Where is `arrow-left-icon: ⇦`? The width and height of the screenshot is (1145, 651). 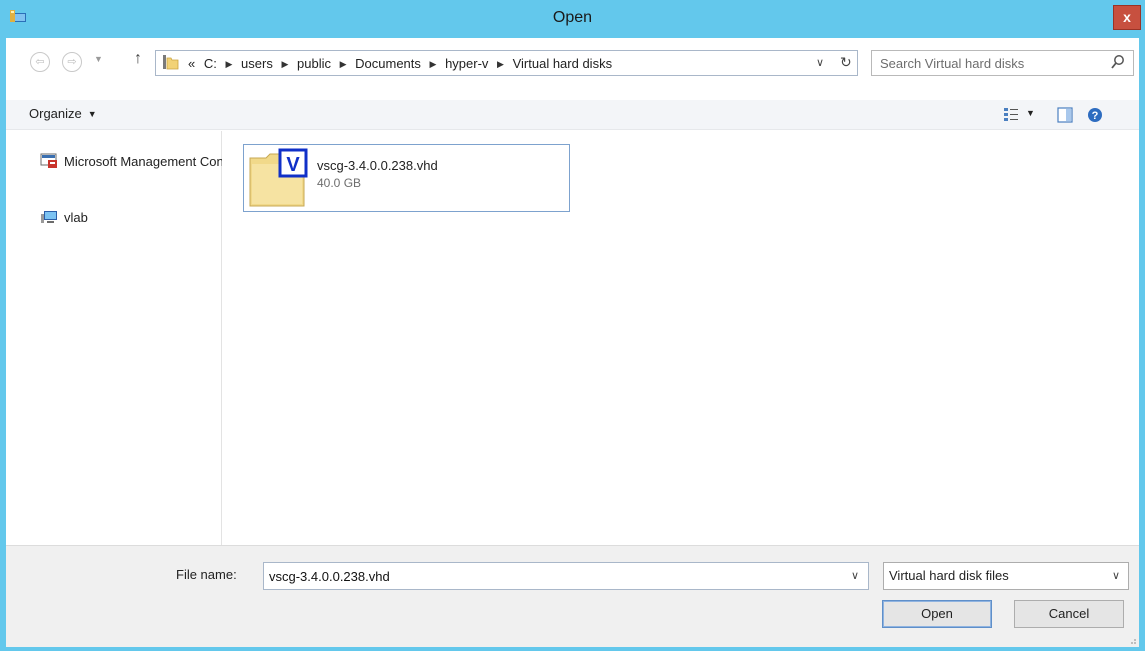 arrow-left-icon: ⇦ is located at coordinates (40, 62).